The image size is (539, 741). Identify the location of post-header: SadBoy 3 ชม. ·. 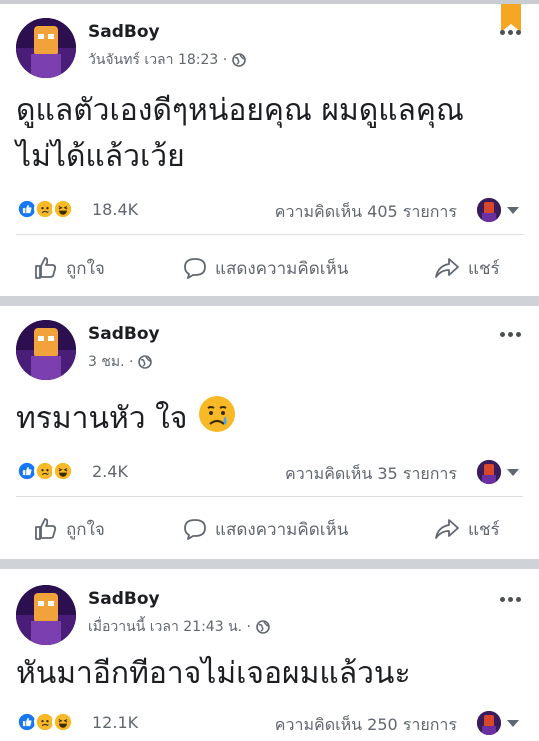
(269, 351).